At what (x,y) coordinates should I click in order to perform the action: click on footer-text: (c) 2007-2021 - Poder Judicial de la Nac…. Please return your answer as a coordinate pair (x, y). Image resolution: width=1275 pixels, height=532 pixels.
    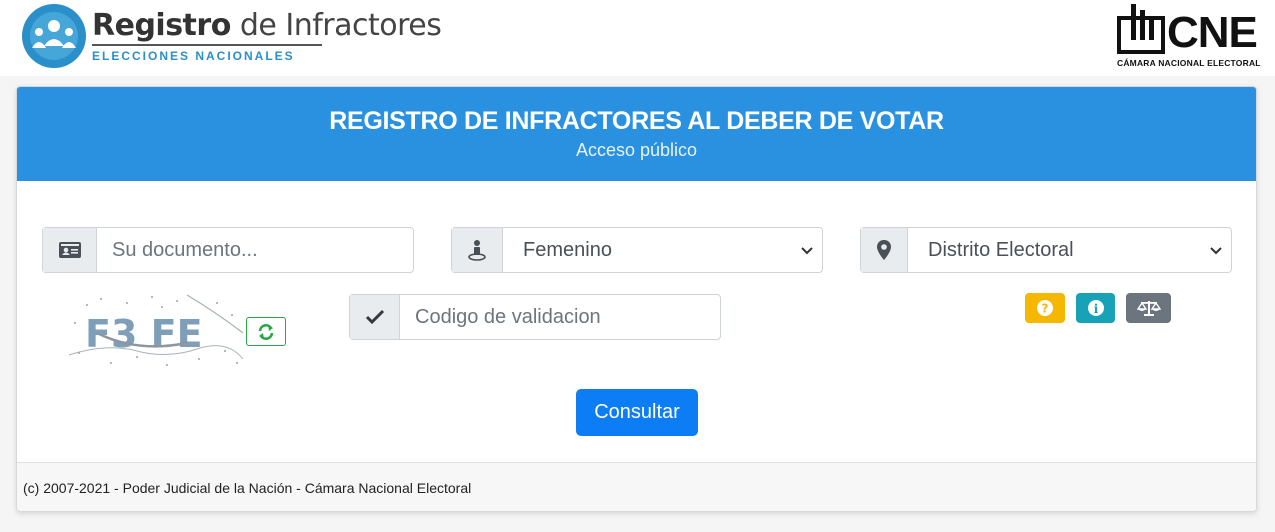
    Looking at the image, I should click on (247, 488).